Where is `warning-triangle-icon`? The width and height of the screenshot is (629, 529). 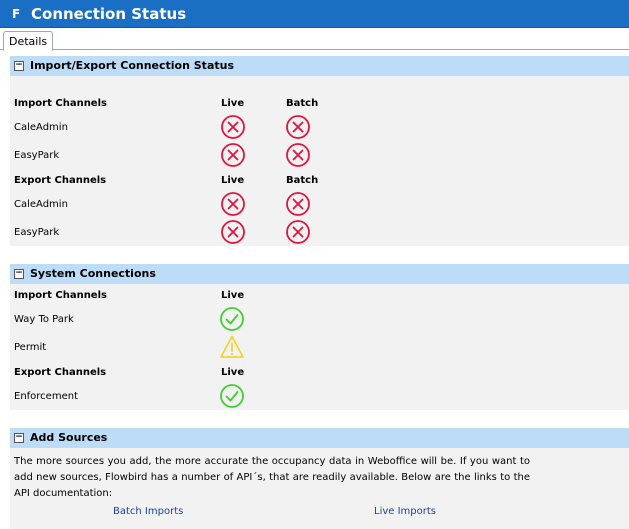 warning-triangle-icon is located at coordinates (232, 346).